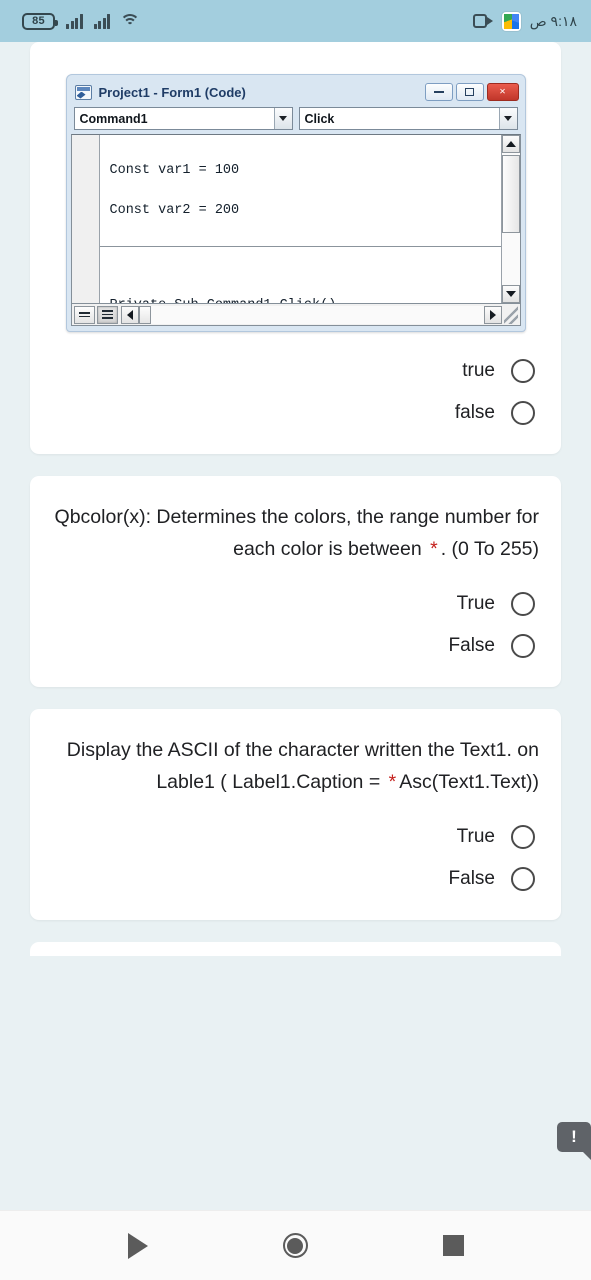 The image size is (591, 1280). Describe the element at coordinates (84, 314) in the screenshot. I see `procedure-view-button` at that location.